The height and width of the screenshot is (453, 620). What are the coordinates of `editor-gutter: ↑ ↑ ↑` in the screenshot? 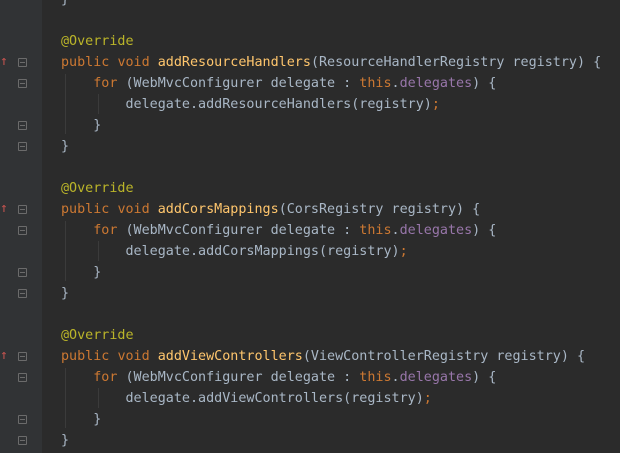 It's located at (21, 226).